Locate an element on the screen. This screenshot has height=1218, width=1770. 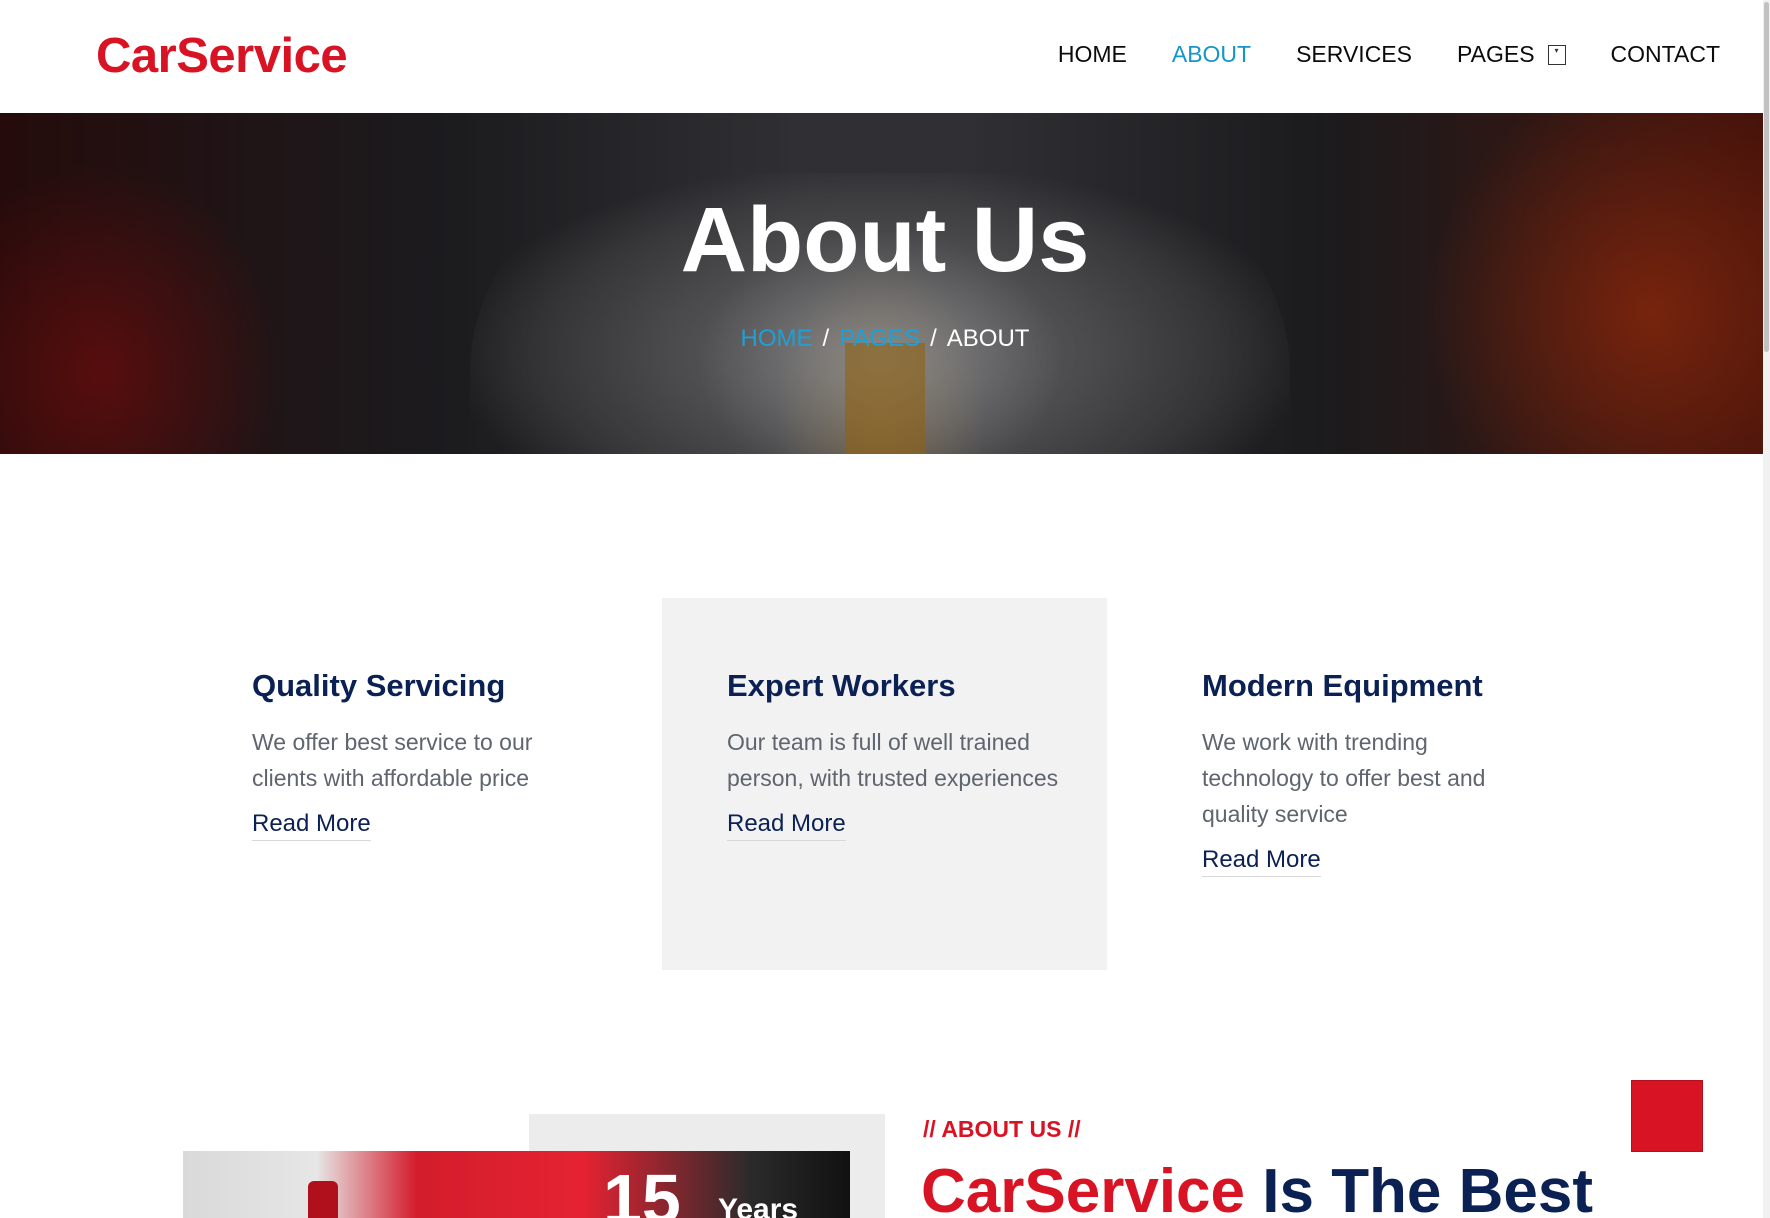
breadcrumb: HOME / PAGES / ABOUT is located at coordinates (881, 339).